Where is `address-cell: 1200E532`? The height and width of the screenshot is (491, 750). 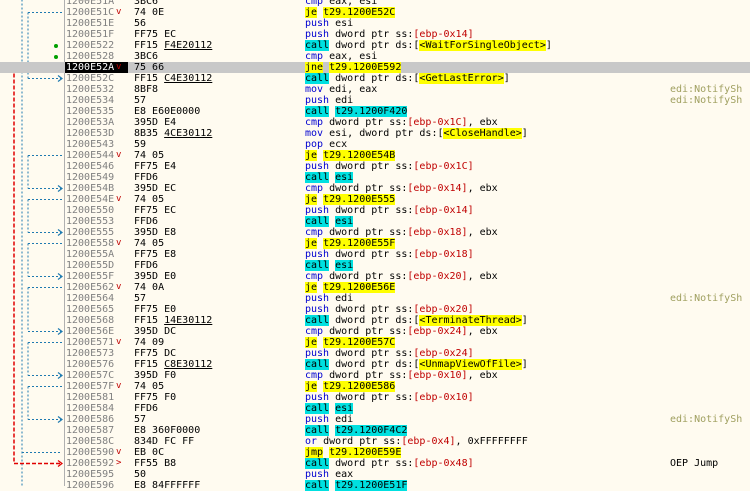 address-cell: 1200E532 is located at coordinates (97, 89).